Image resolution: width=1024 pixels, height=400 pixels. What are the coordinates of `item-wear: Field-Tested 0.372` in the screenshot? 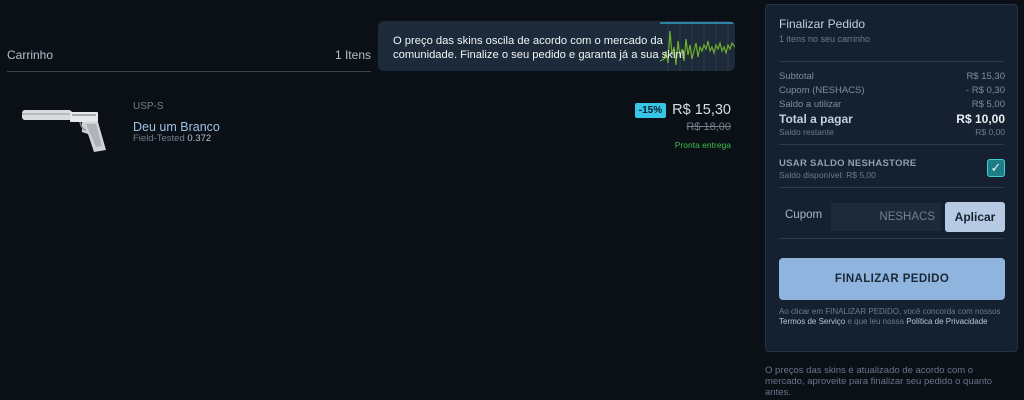 It's located at (172, 138).